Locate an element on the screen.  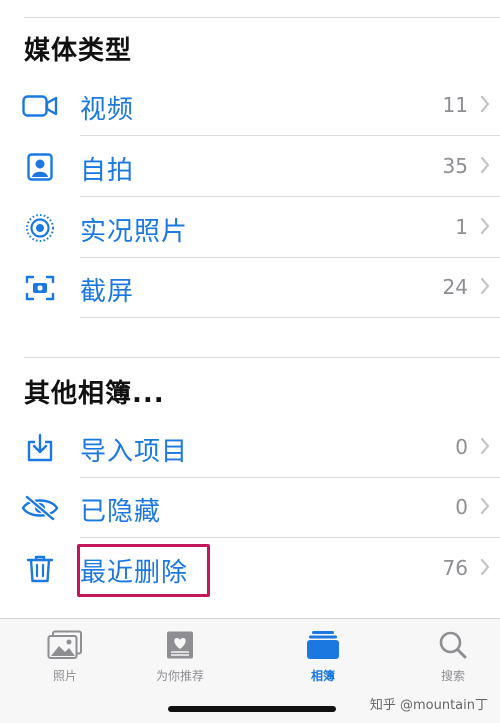
watermark-text: 知乎 @mountain丁 is located at coordinates (428, 705).